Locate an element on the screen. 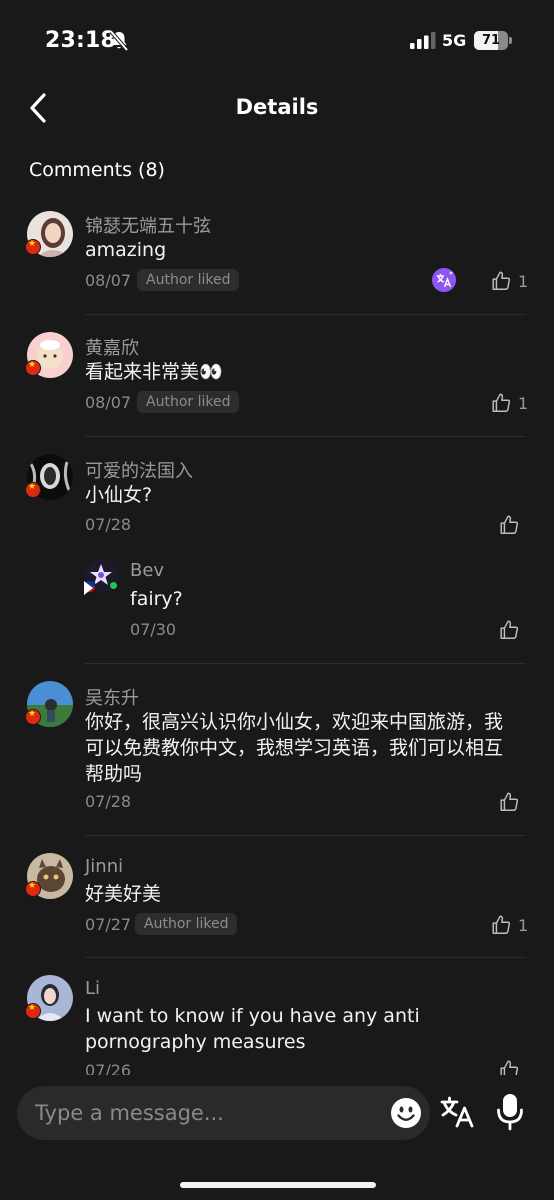 The image size is (554, 1200). online-status-dot is located at coordinates (113, 585).